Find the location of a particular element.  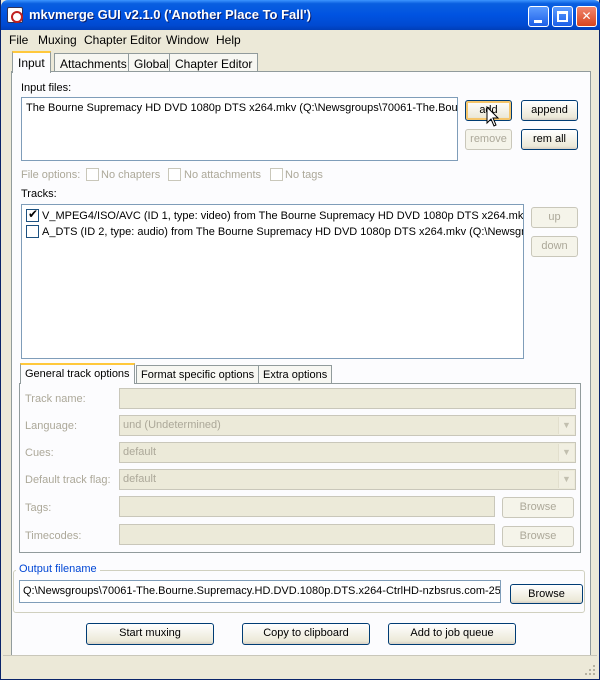

default-track-flag-label: Default track flag: is located at coordinates (68, 480).